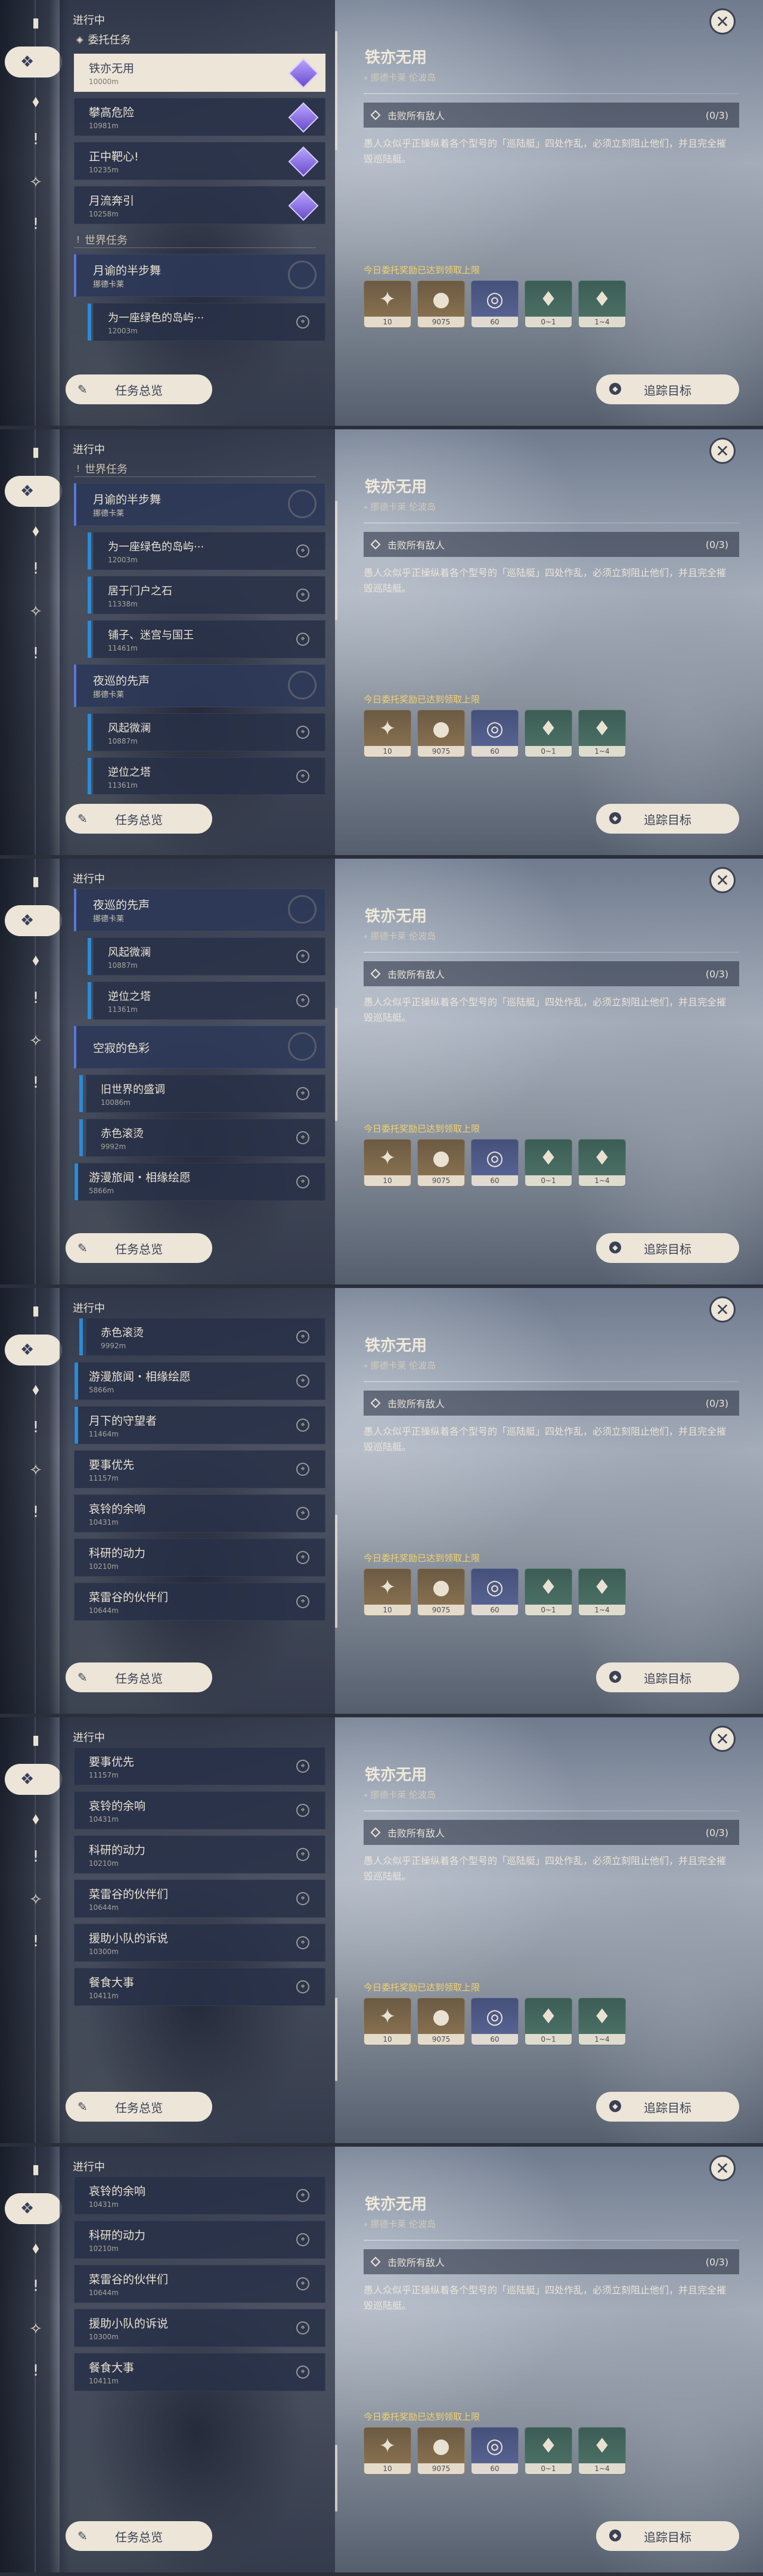 This screenshot has width=763, height=2576. I want to click on quest-row: 月流奔引10258m◆, so click(199, 205).